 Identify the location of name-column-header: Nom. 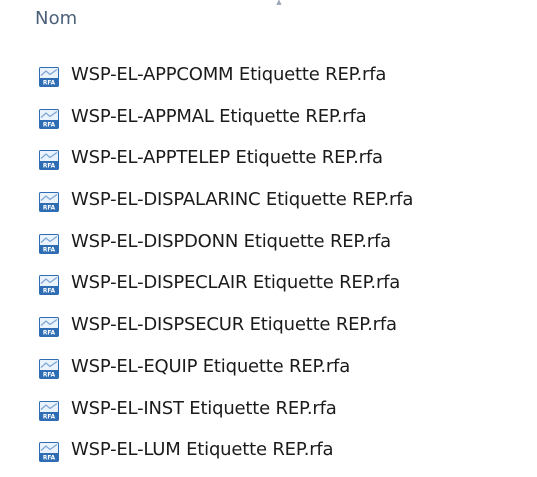
(56, 18).